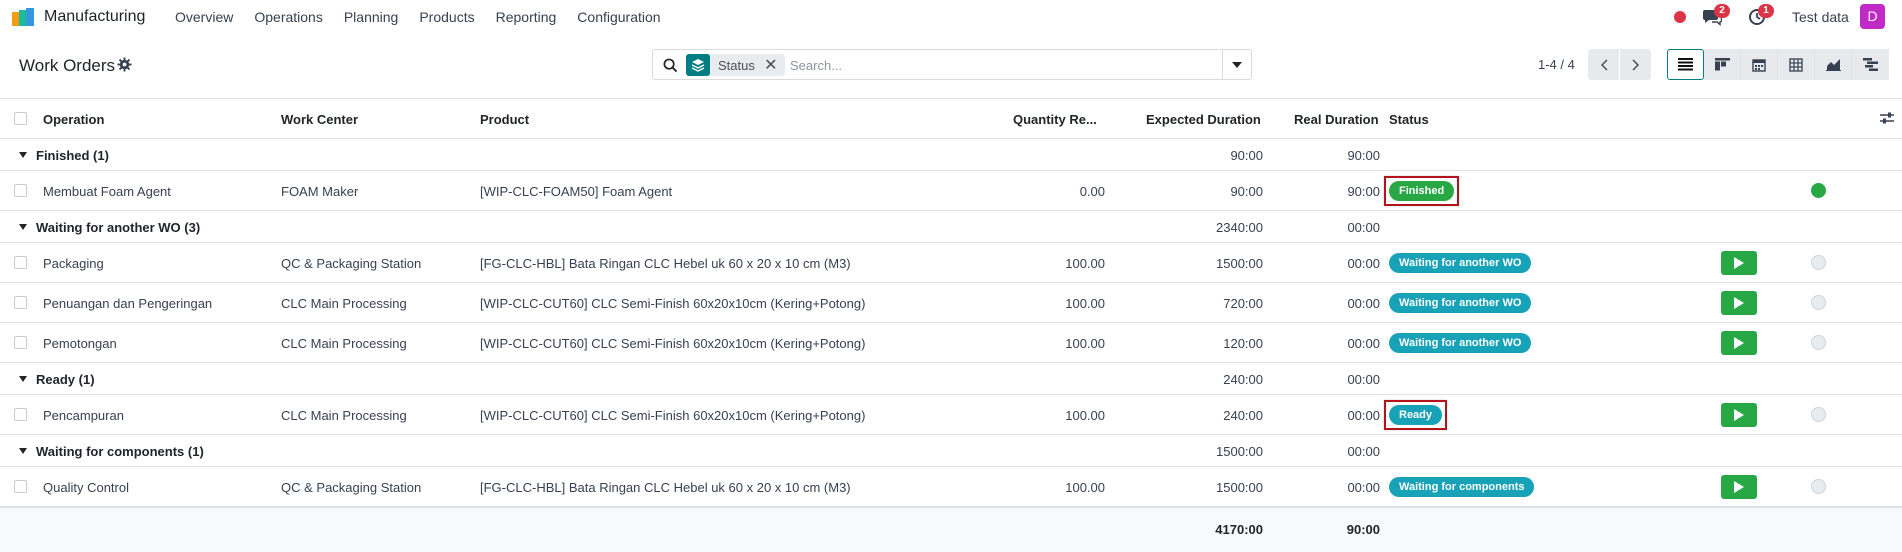 Image resolution: width=1902 pixels, height=552 pixels. Describe the element at coordinates (124, 64) in the screenshot. I see `gear-icon` at that location.